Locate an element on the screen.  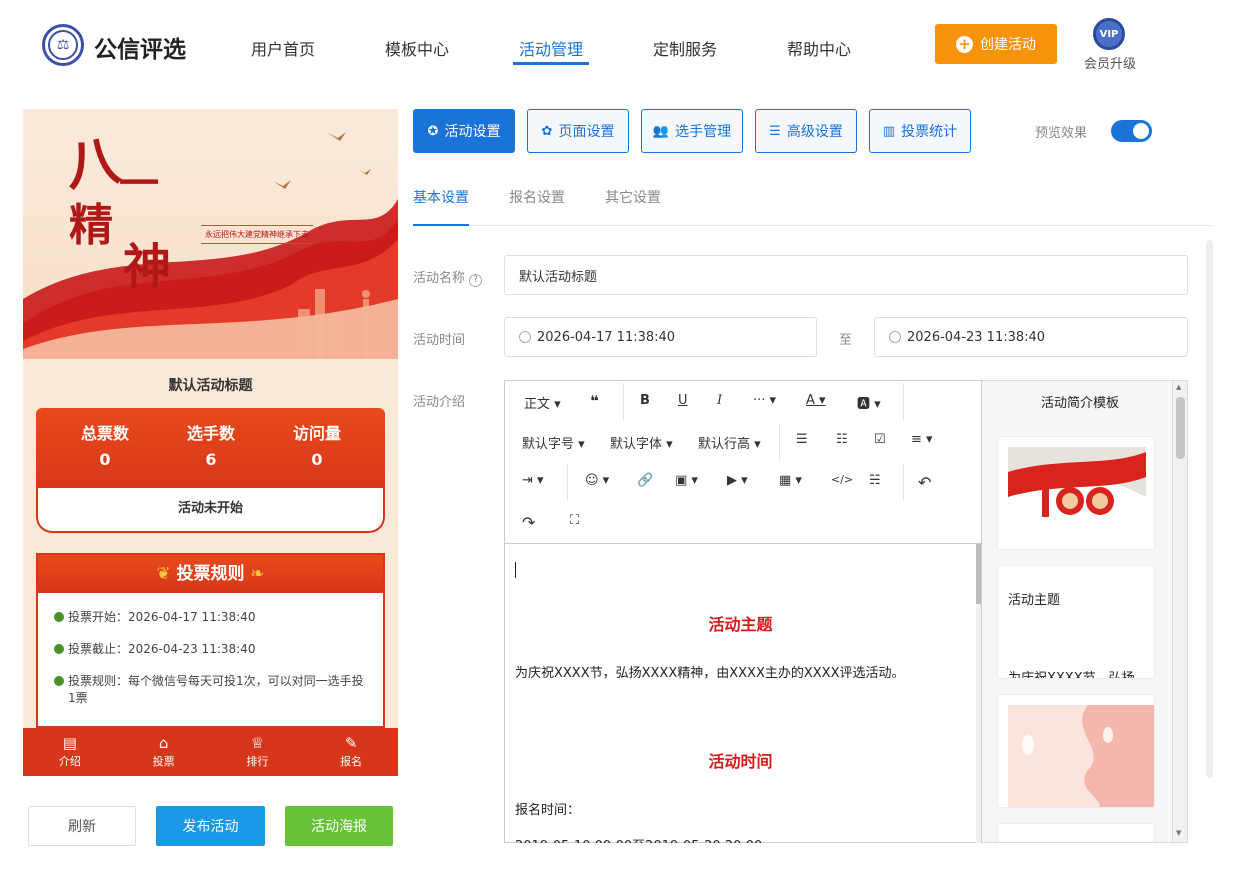
preview-toggle is located at coordinates (1131, 131).